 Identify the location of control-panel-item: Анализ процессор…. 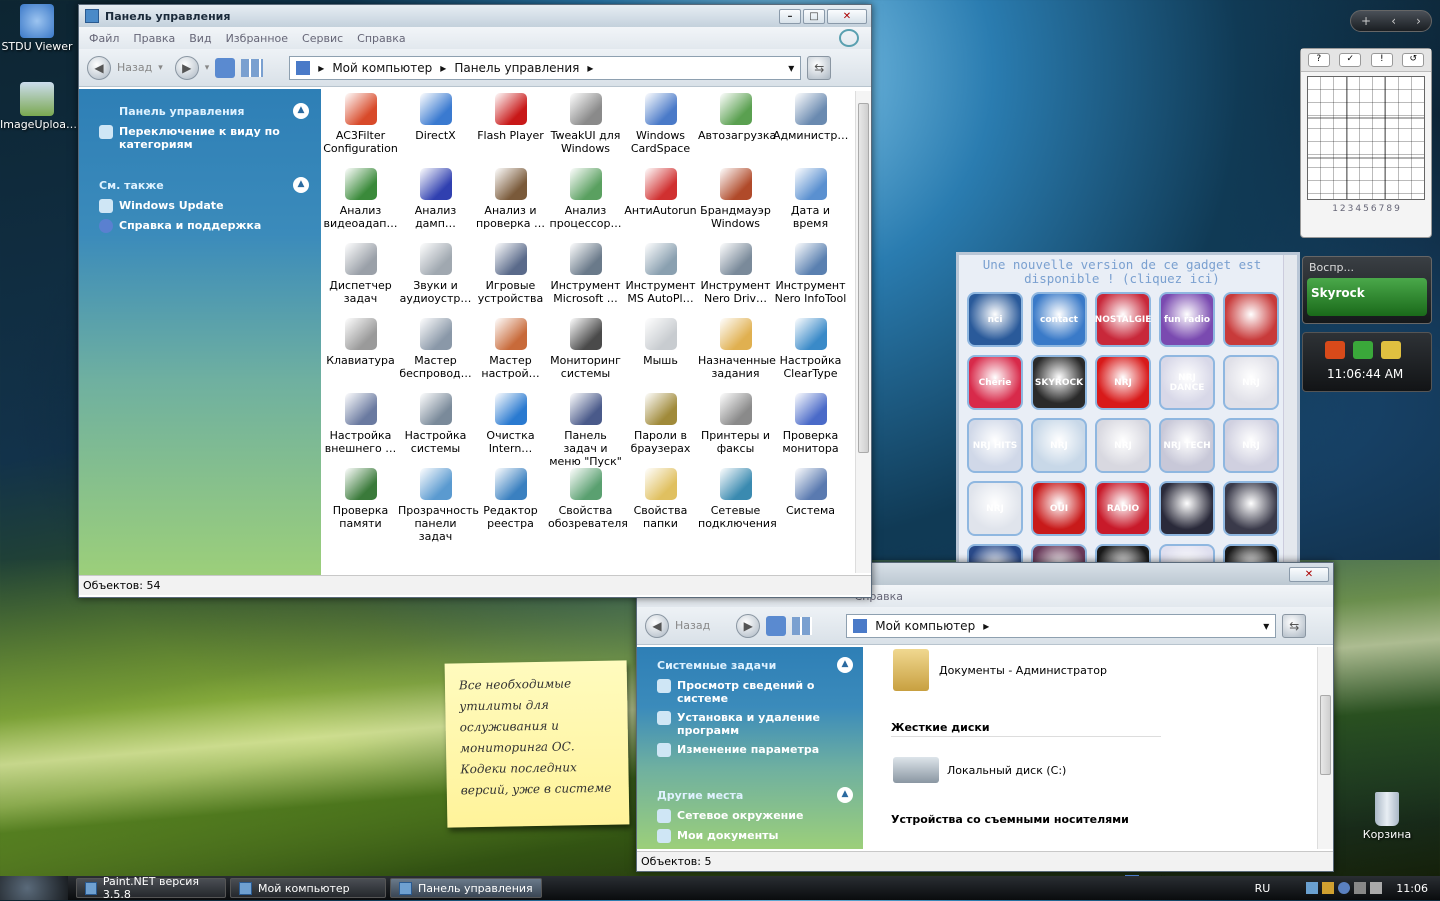
(585, 203).